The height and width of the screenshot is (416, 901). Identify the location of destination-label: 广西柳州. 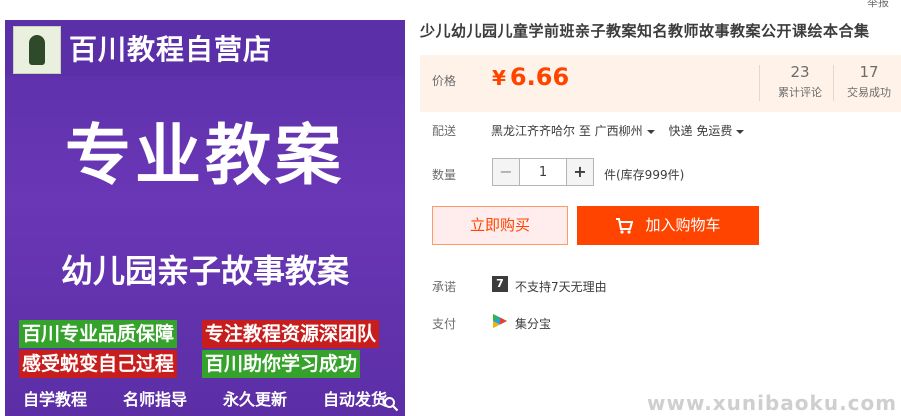
(618, 131).